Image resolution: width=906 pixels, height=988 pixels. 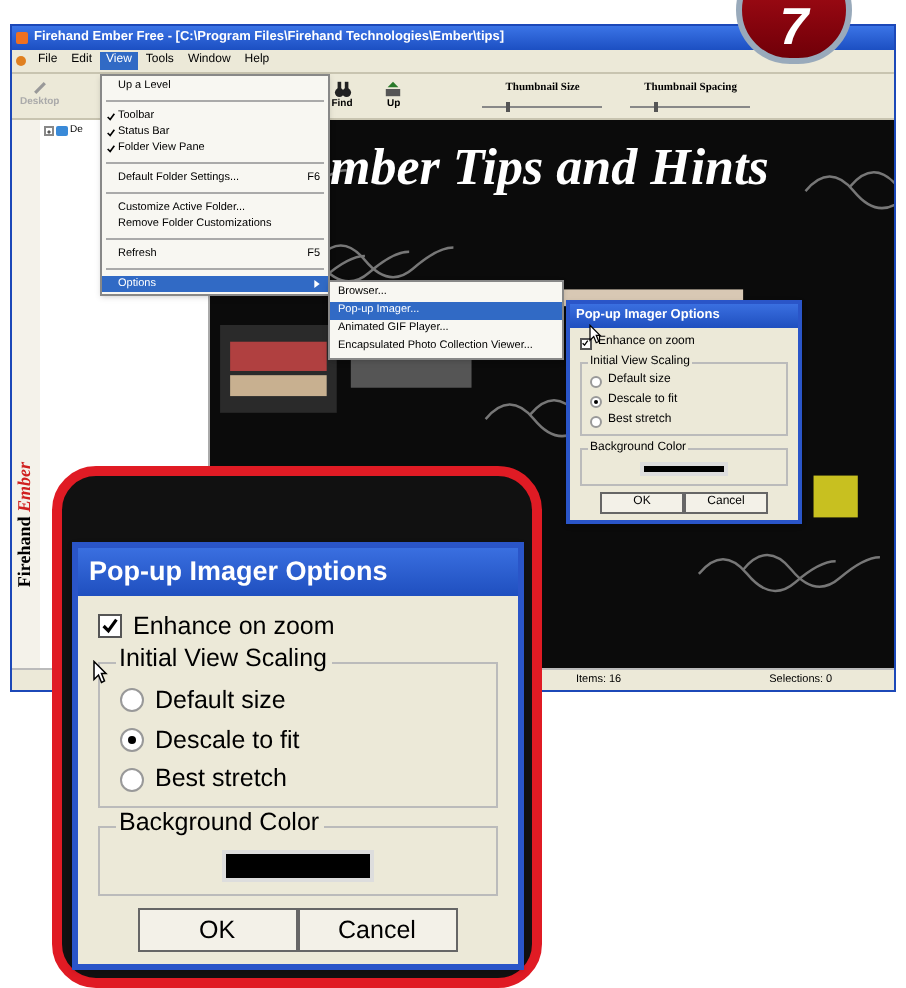 What do you see at coordinates (24, 487) in the screenshot?
I see `logo-accent: Ember` at bounding box center [24, 487].